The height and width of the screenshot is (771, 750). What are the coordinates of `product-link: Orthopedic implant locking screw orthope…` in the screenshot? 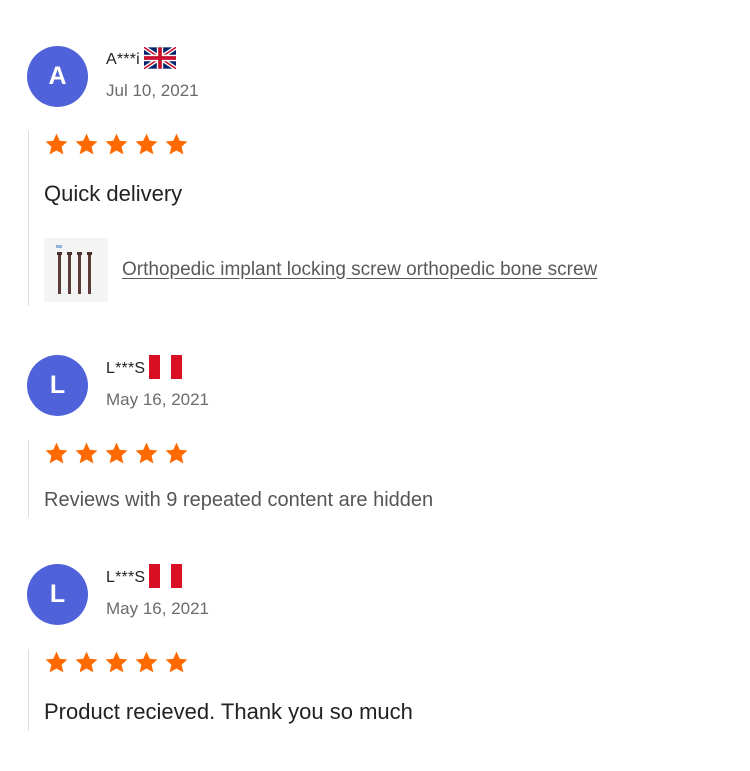 It's located at (359, 270).